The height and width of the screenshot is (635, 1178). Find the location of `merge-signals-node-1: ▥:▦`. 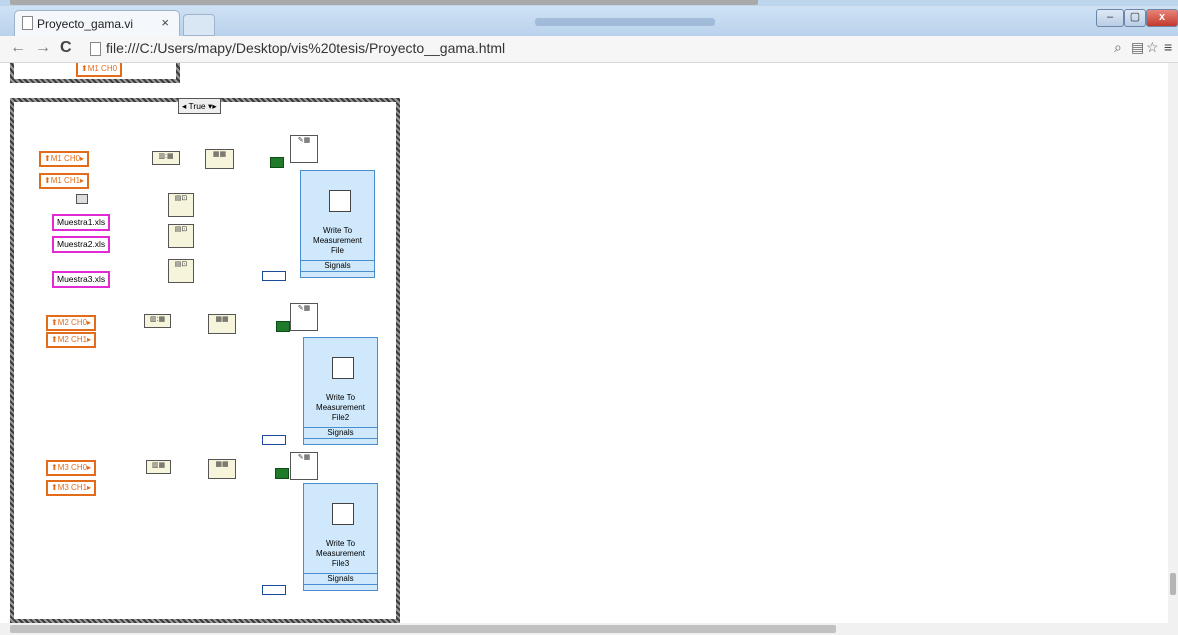

merge-signals-node-1: ▥:▦ is located at coordinates (166, 158).